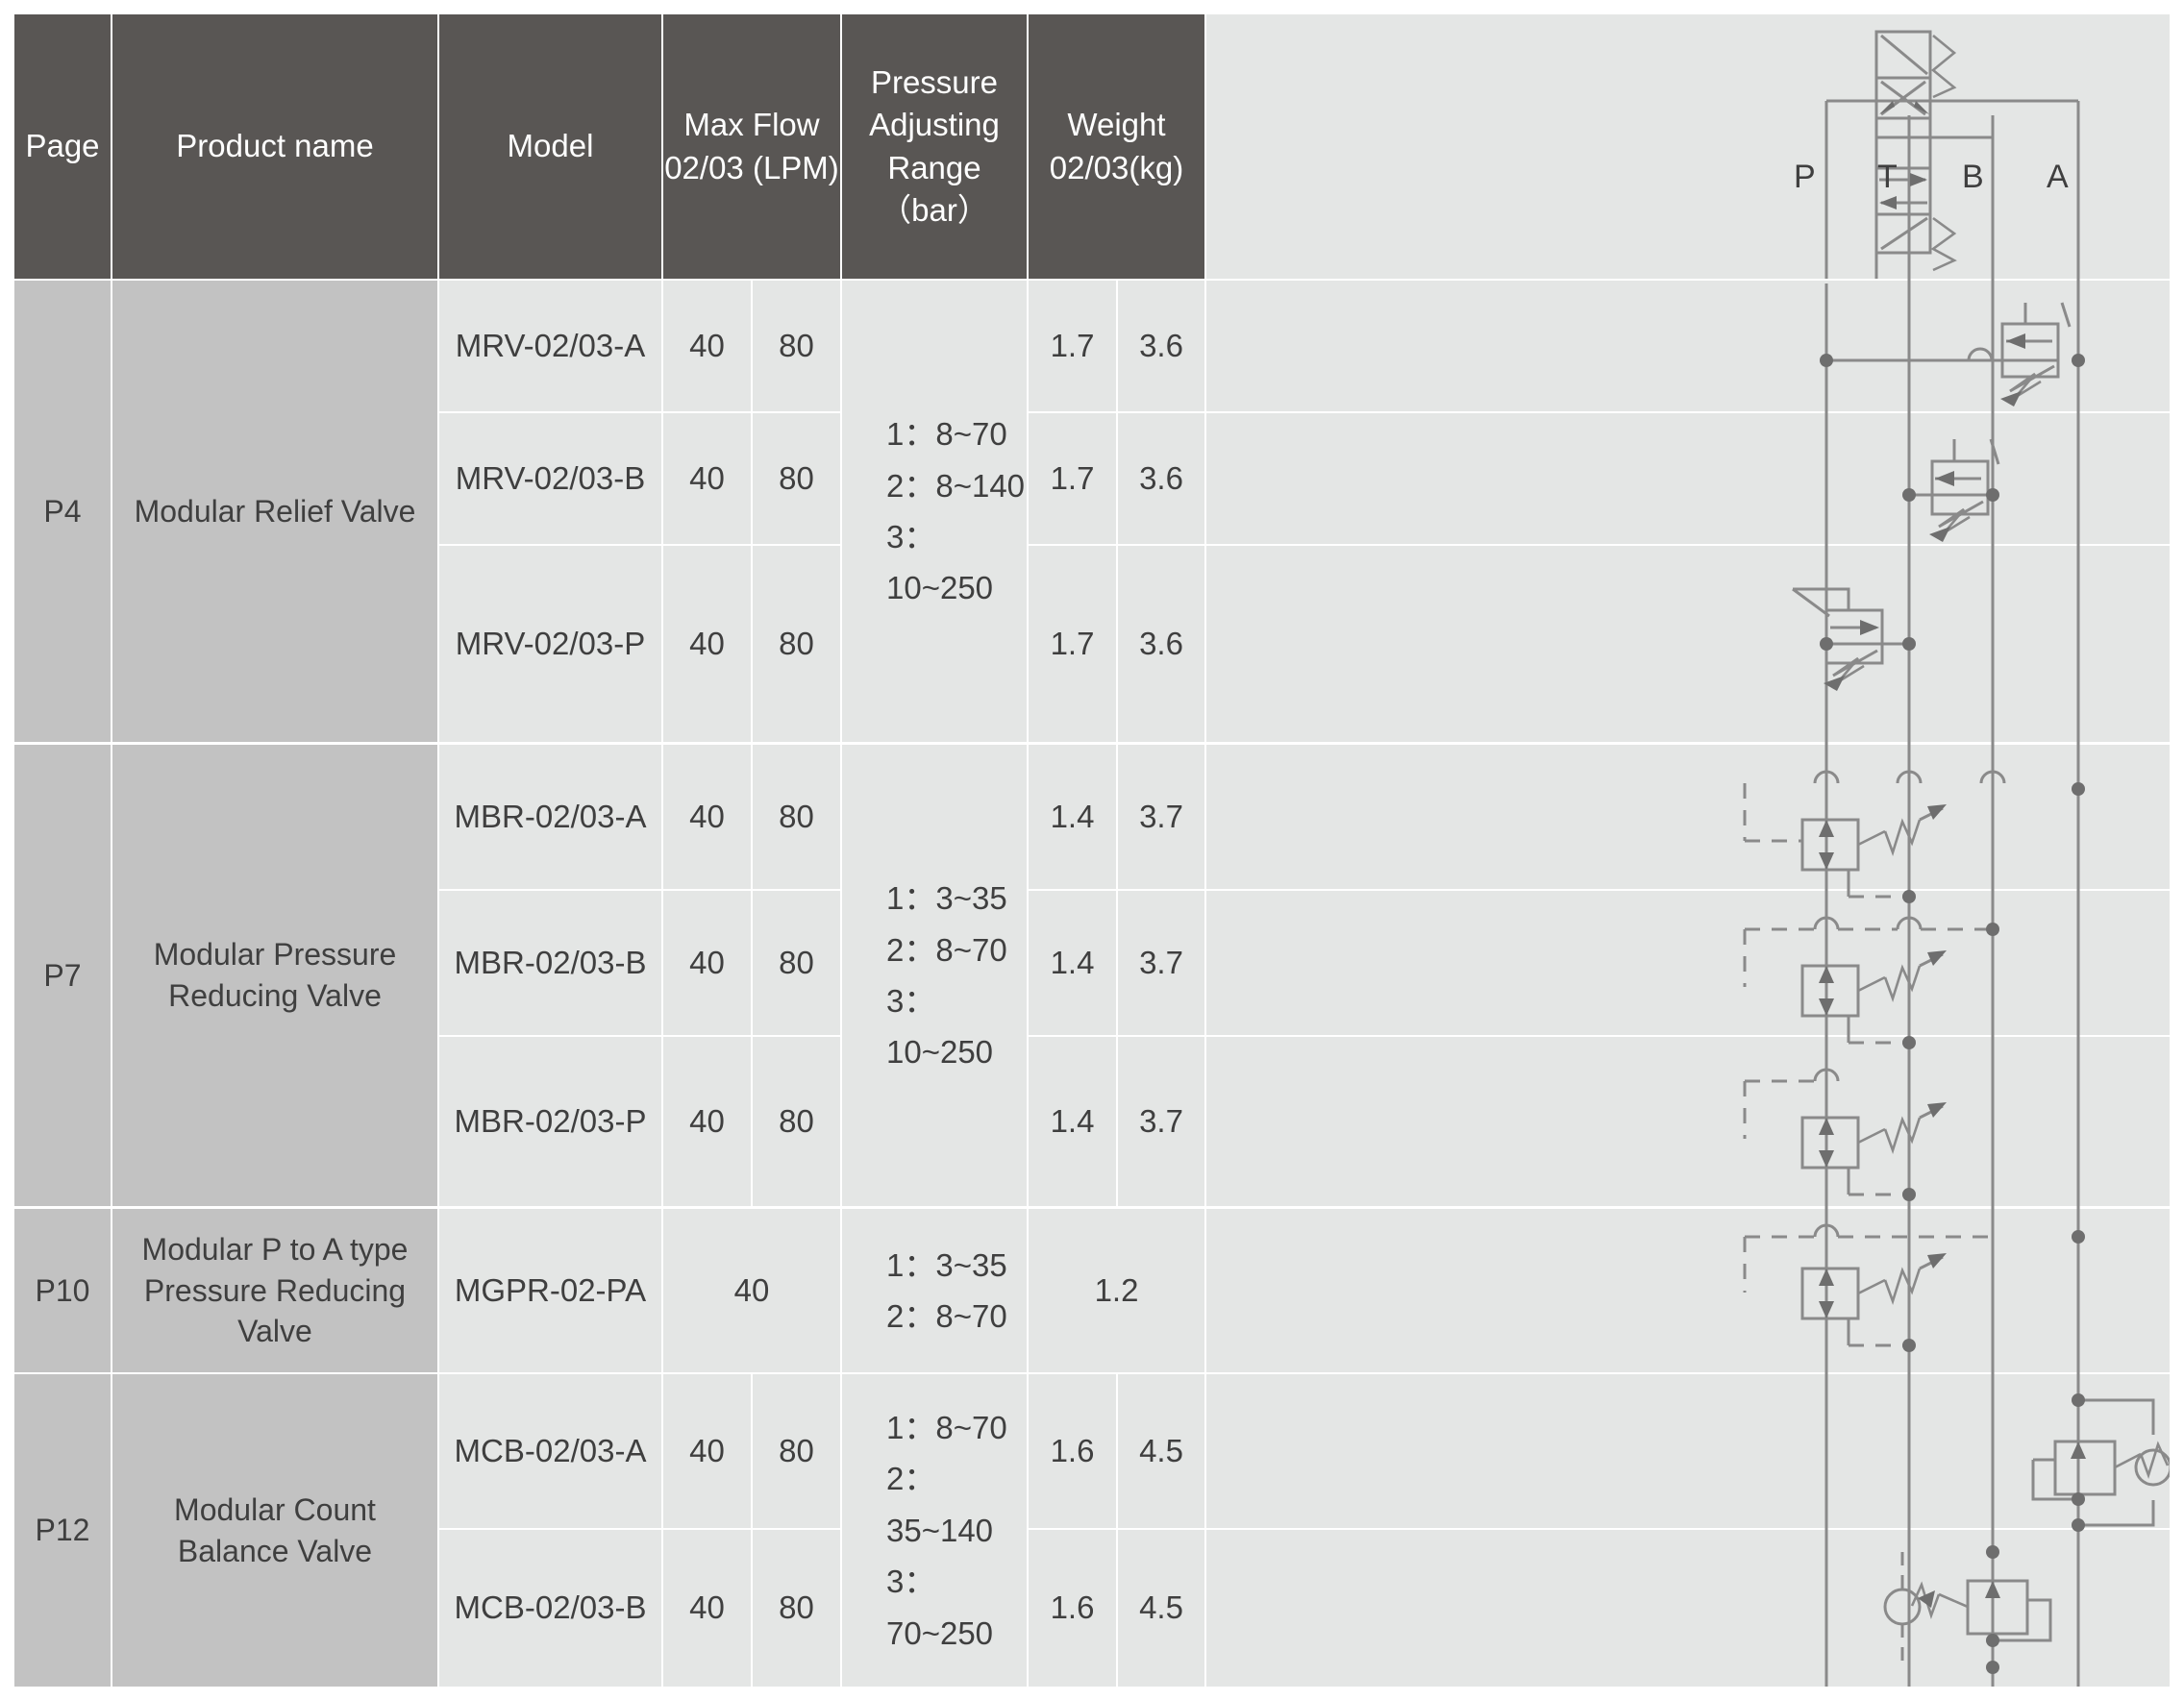 The image size is (2184, 1700). I want to click on model-cell: MRV-02/03-P, so click(550, 644).